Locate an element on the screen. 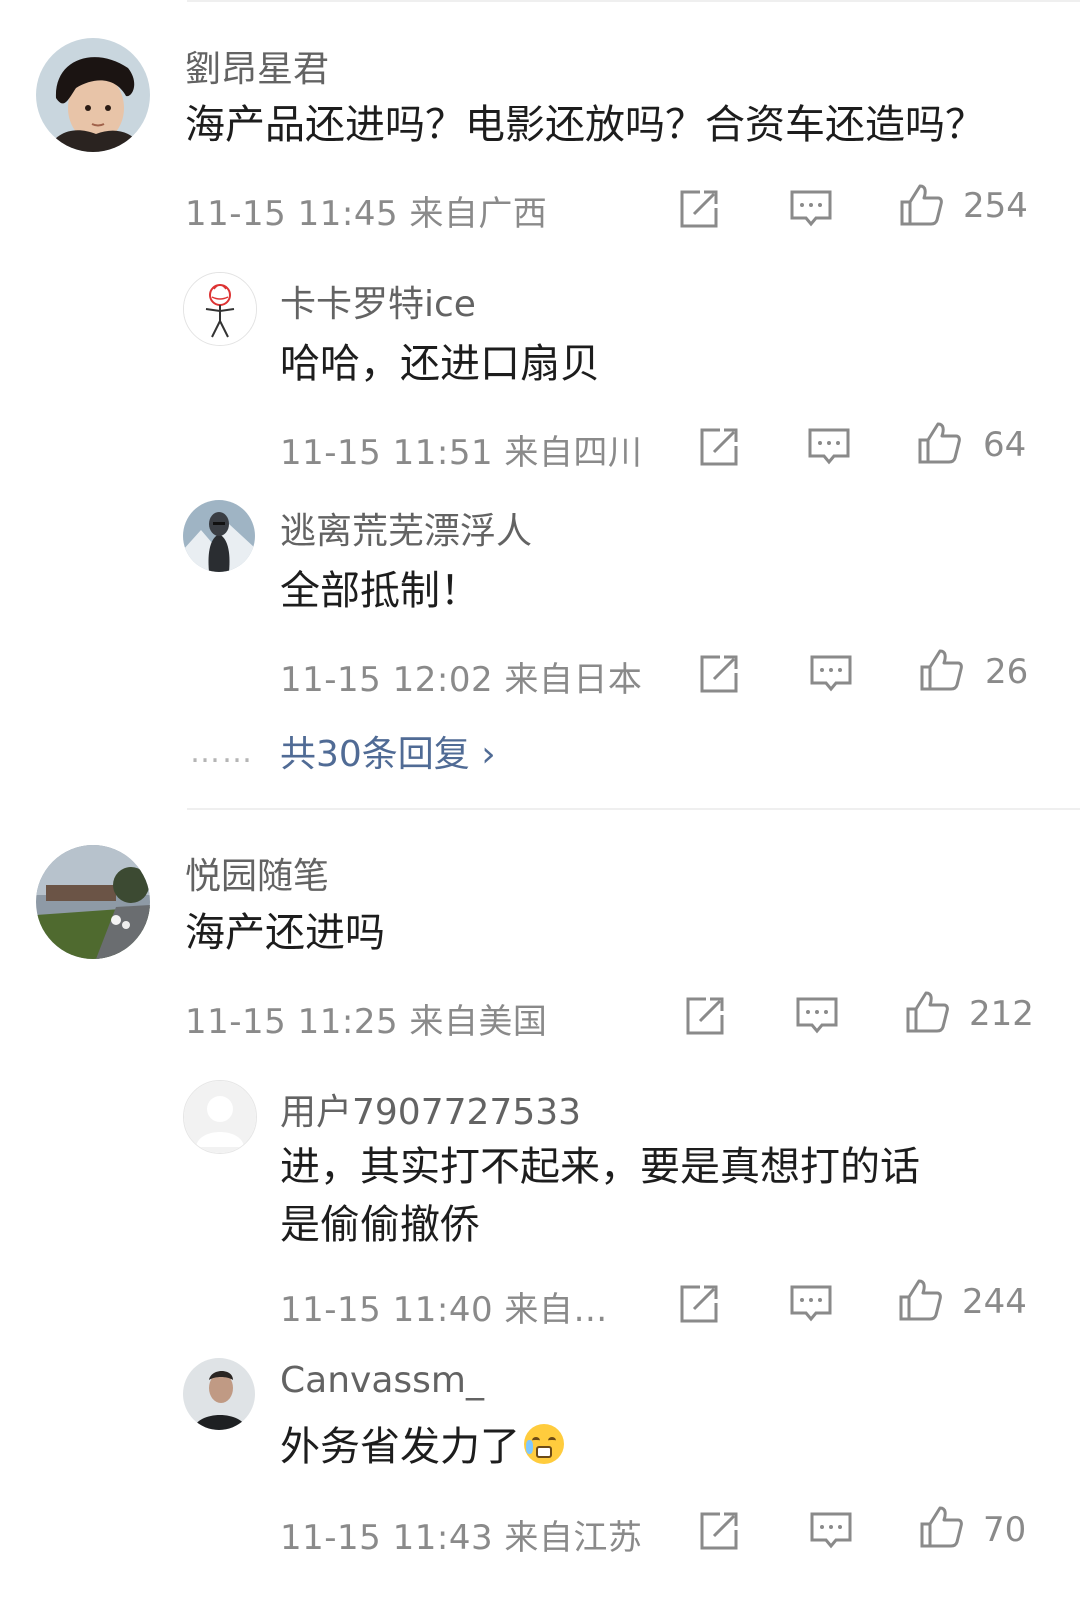  reply-text-line2: 是偷偷撤侨 is located at coordinates (380, 1225).